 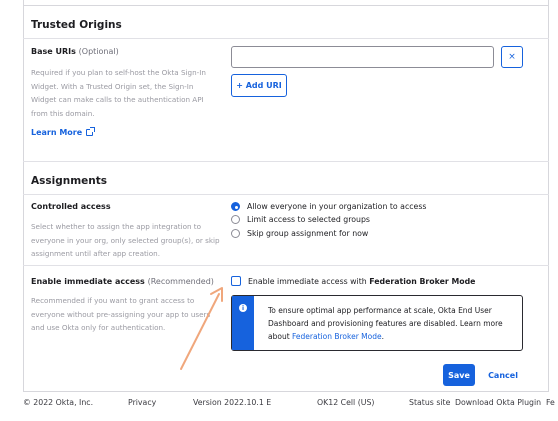 What do you see at coordinates (243, 308) in the screenshot?
I see `info-icon: i` at bounding box center [243, 308].